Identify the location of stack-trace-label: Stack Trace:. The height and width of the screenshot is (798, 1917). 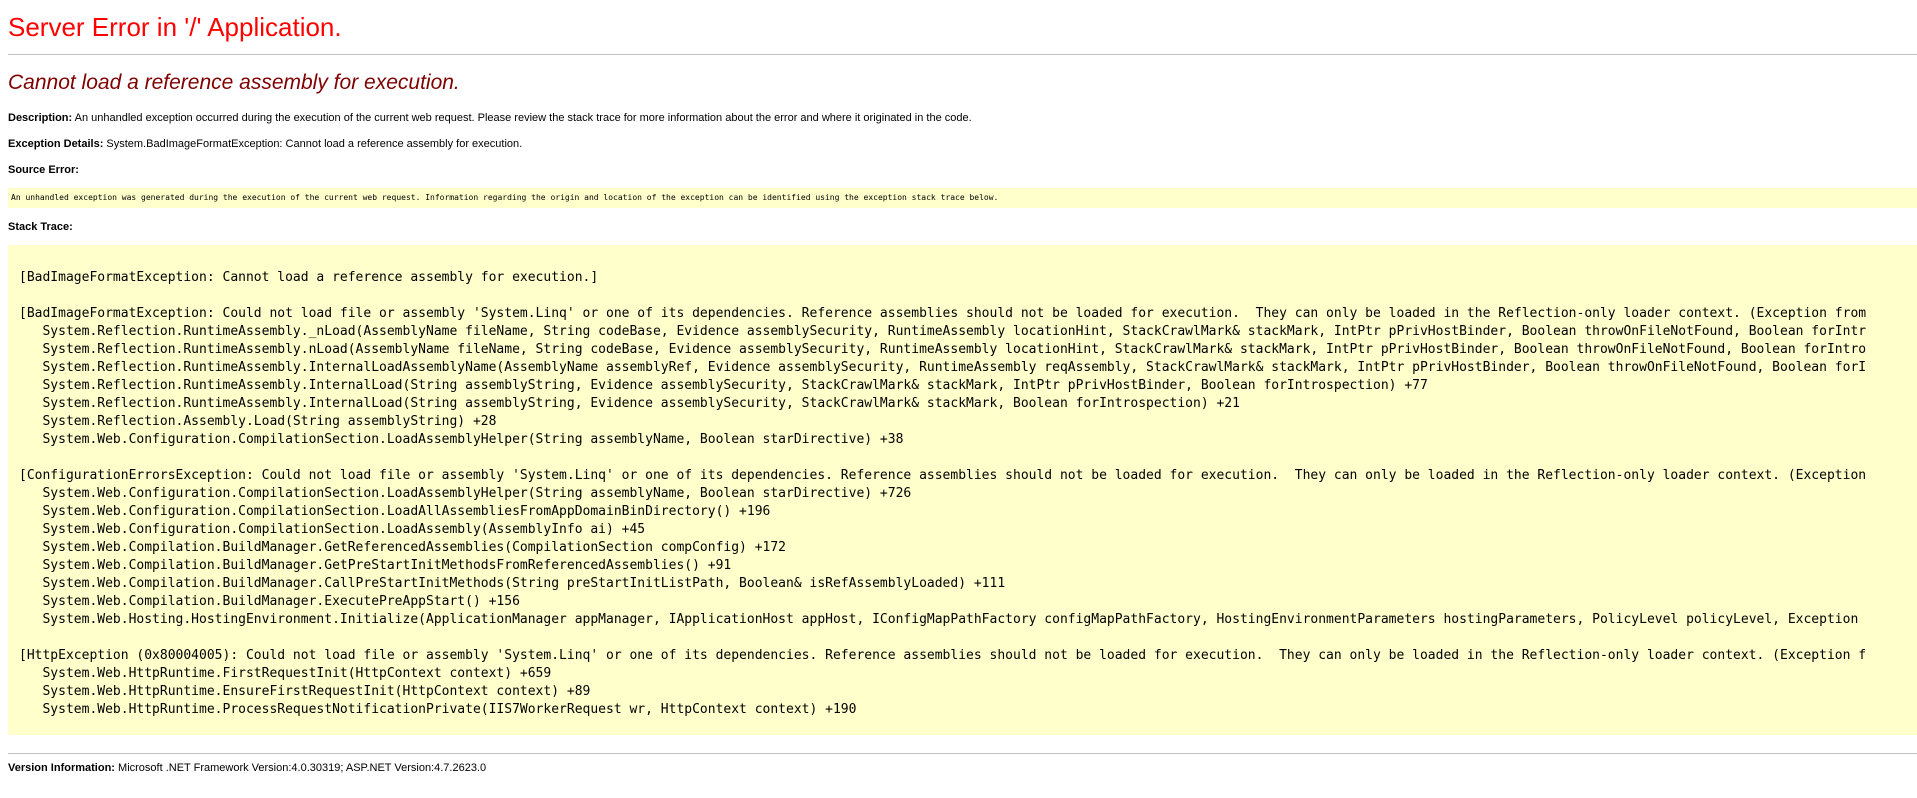
(40, 227).